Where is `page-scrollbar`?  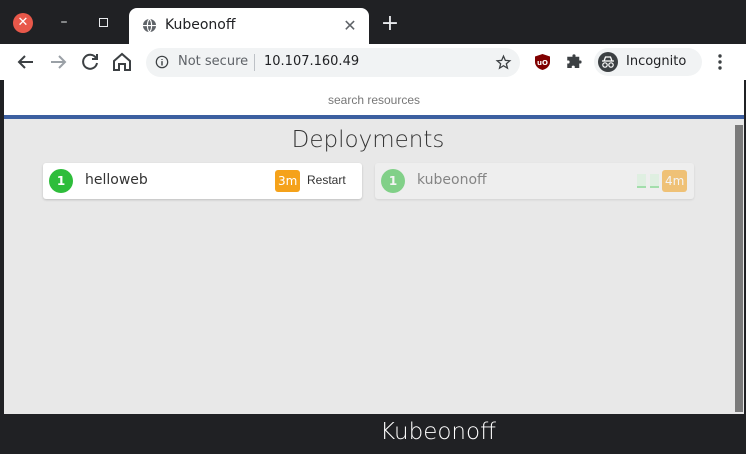 page-scrollbar is located at coordinates (738, 268).